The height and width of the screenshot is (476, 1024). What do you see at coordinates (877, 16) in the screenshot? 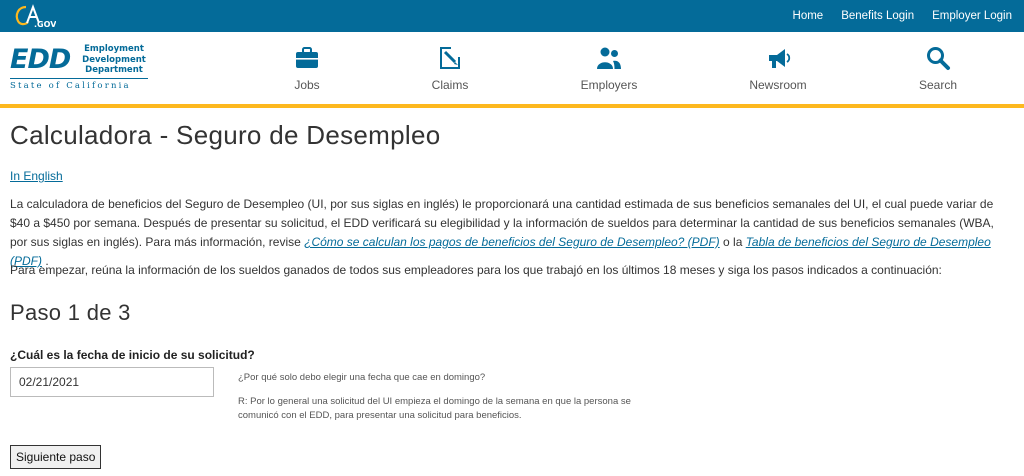
I see `benefits-login-link: Benefits Login` at bounding box center [877, 16].